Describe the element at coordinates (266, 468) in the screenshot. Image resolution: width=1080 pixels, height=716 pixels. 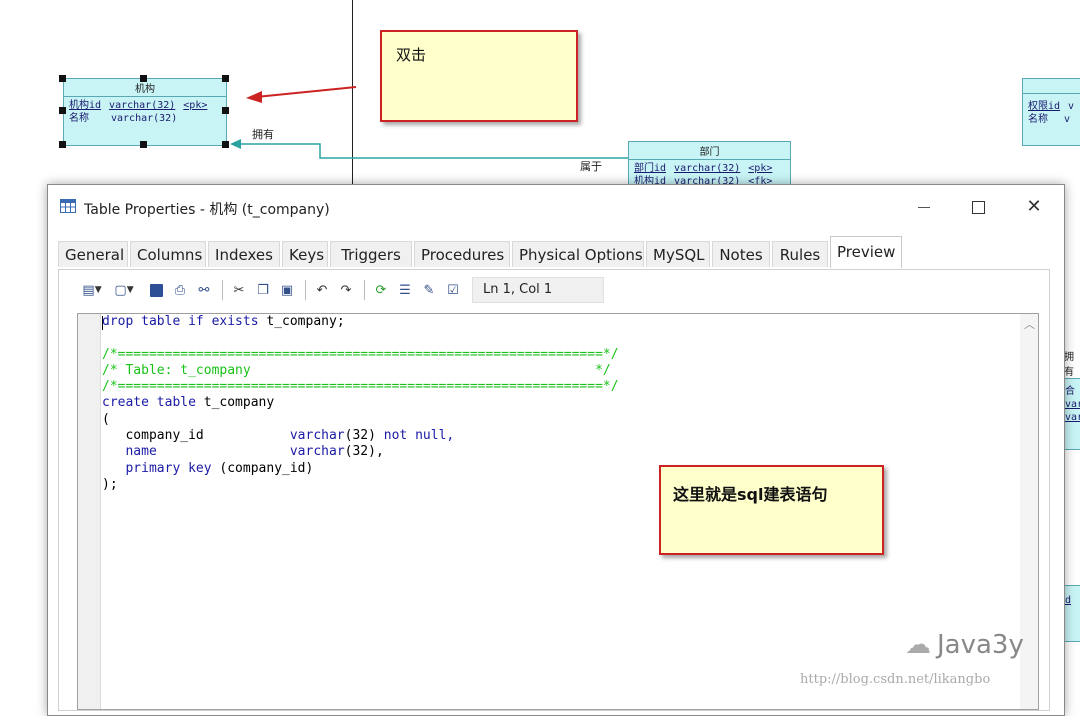
I see `sql-identifier: (company_id)` at that location.